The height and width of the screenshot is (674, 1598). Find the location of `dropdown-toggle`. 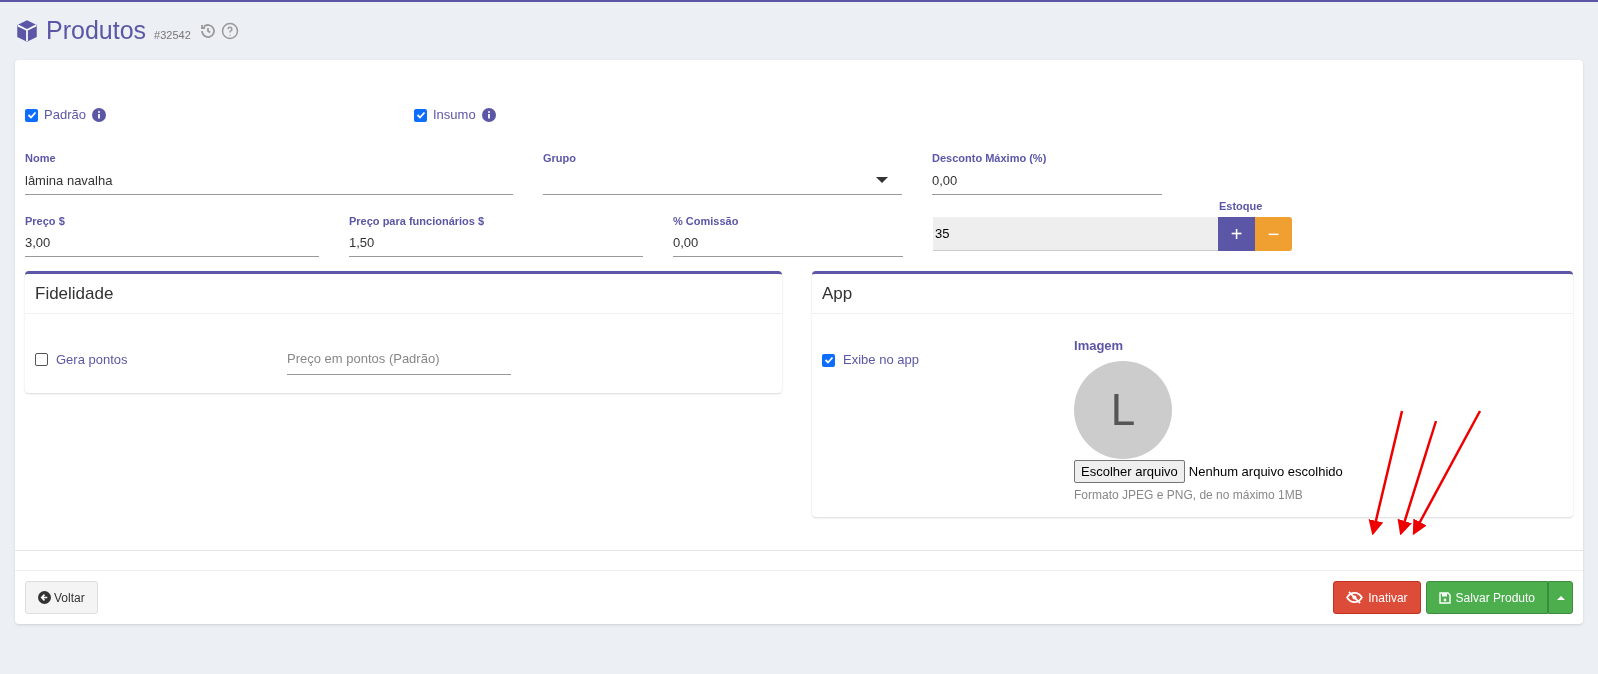

dropdown-toggle is located at coordinates (1560, 597).